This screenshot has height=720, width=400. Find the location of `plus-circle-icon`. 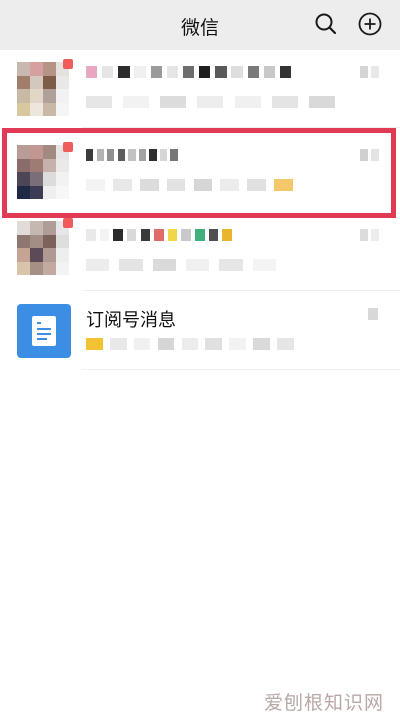

plus-circle-icon is located at coordinates (370, 24).